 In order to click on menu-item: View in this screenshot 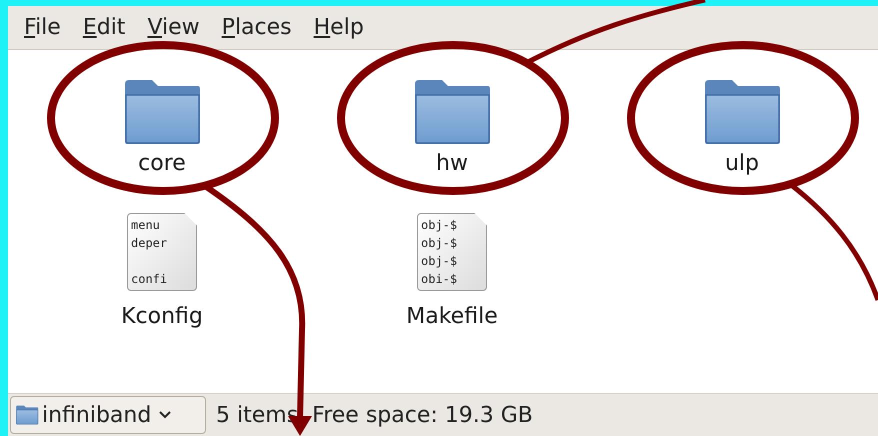, I will do `click(173, 27)`.